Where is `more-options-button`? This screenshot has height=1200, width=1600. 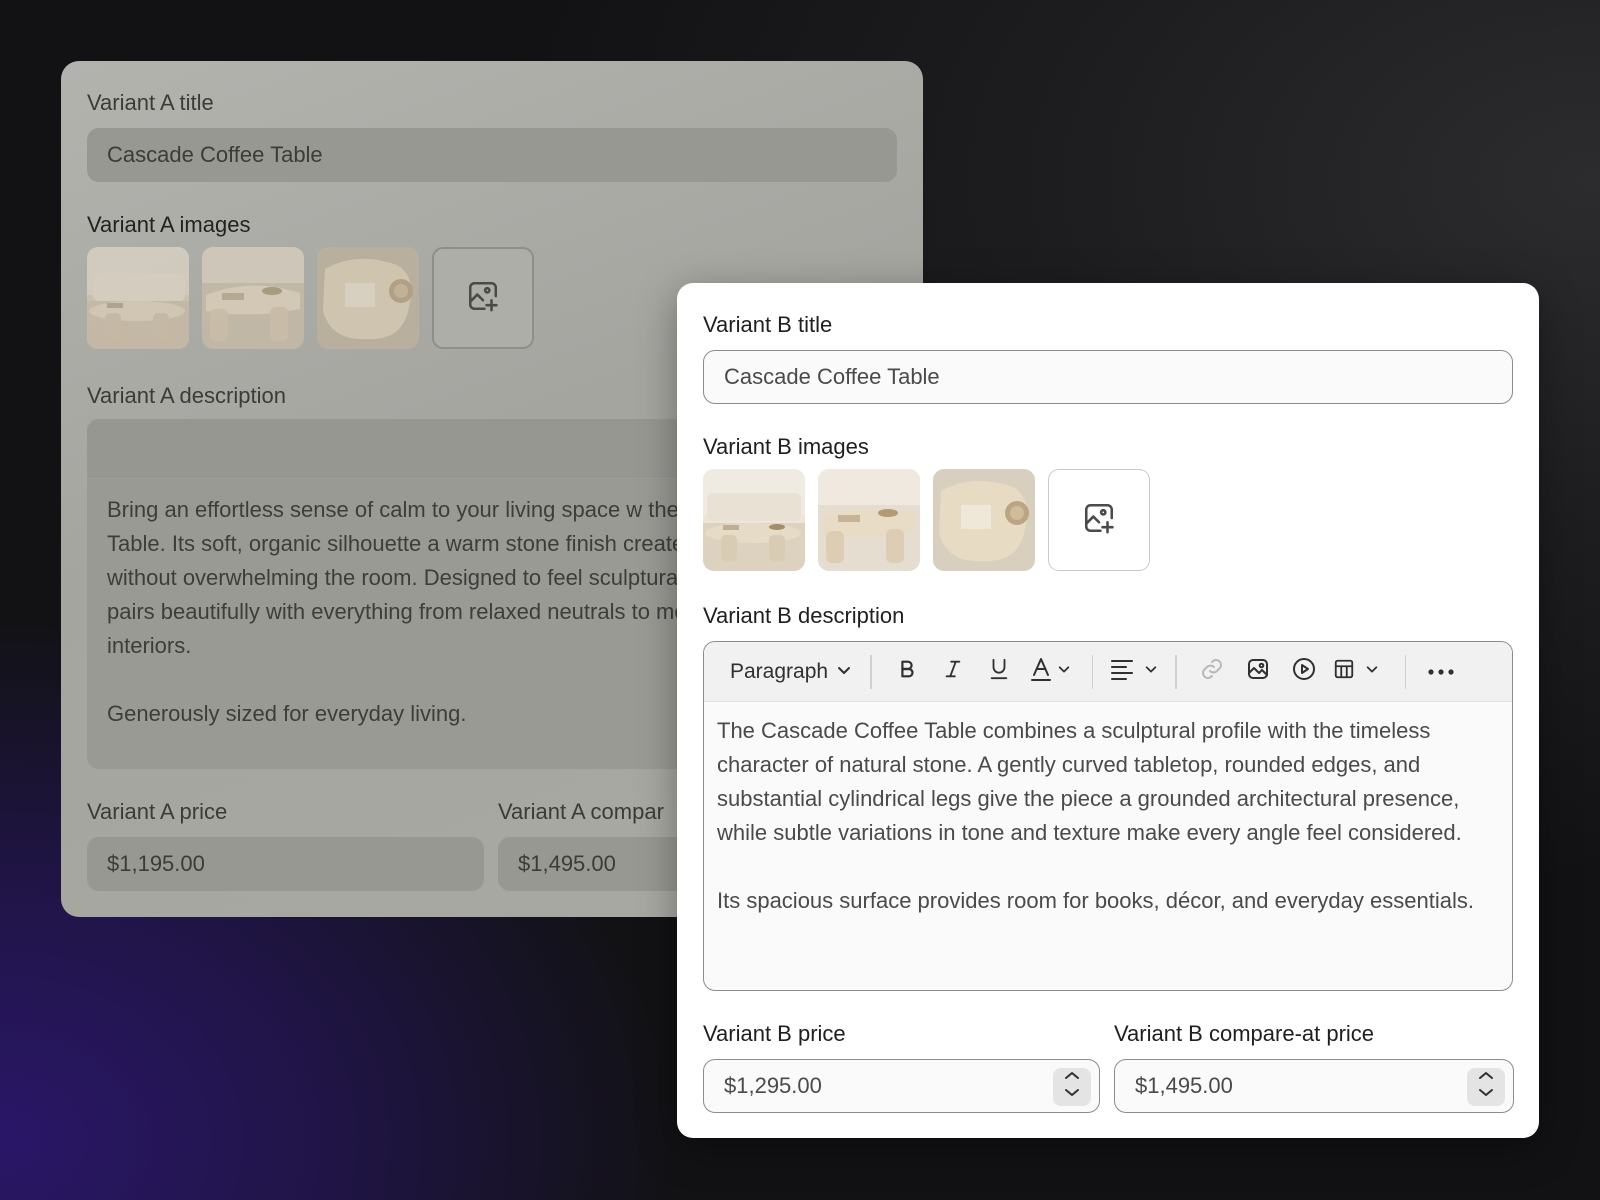 more-options-button is located at coordinates (1441, 672).